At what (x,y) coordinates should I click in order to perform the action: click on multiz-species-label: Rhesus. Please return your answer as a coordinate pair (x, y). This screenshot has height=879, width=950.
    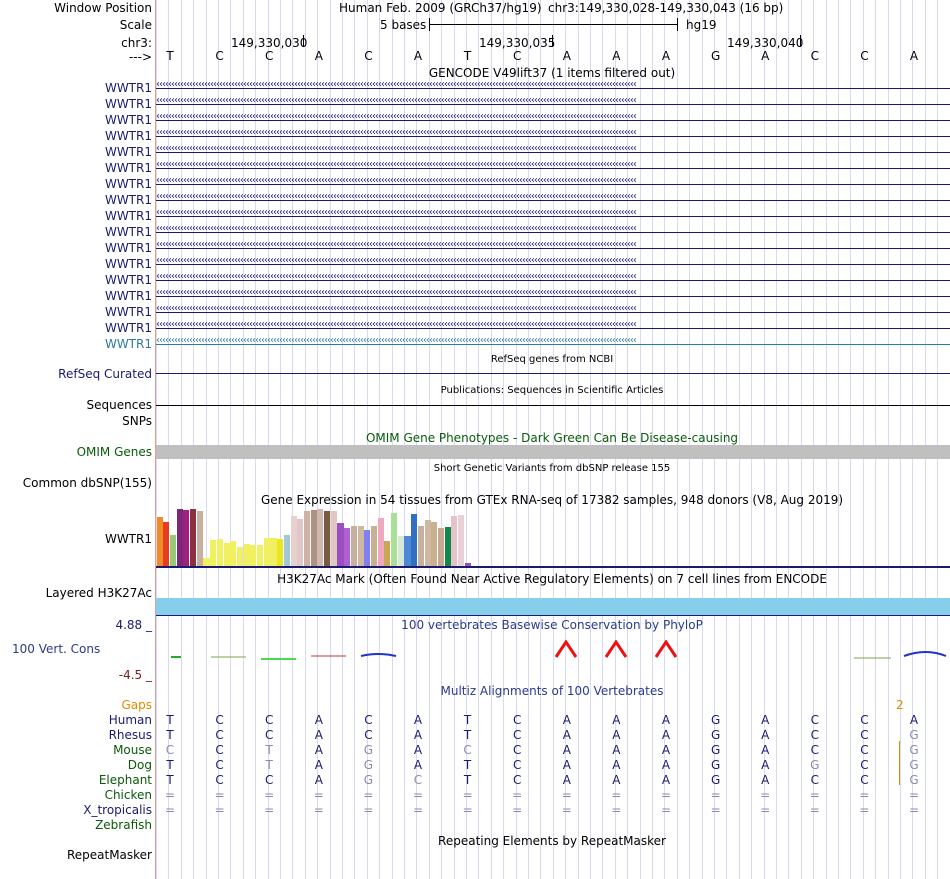
    Looking at the image, I should click on (130, 735).